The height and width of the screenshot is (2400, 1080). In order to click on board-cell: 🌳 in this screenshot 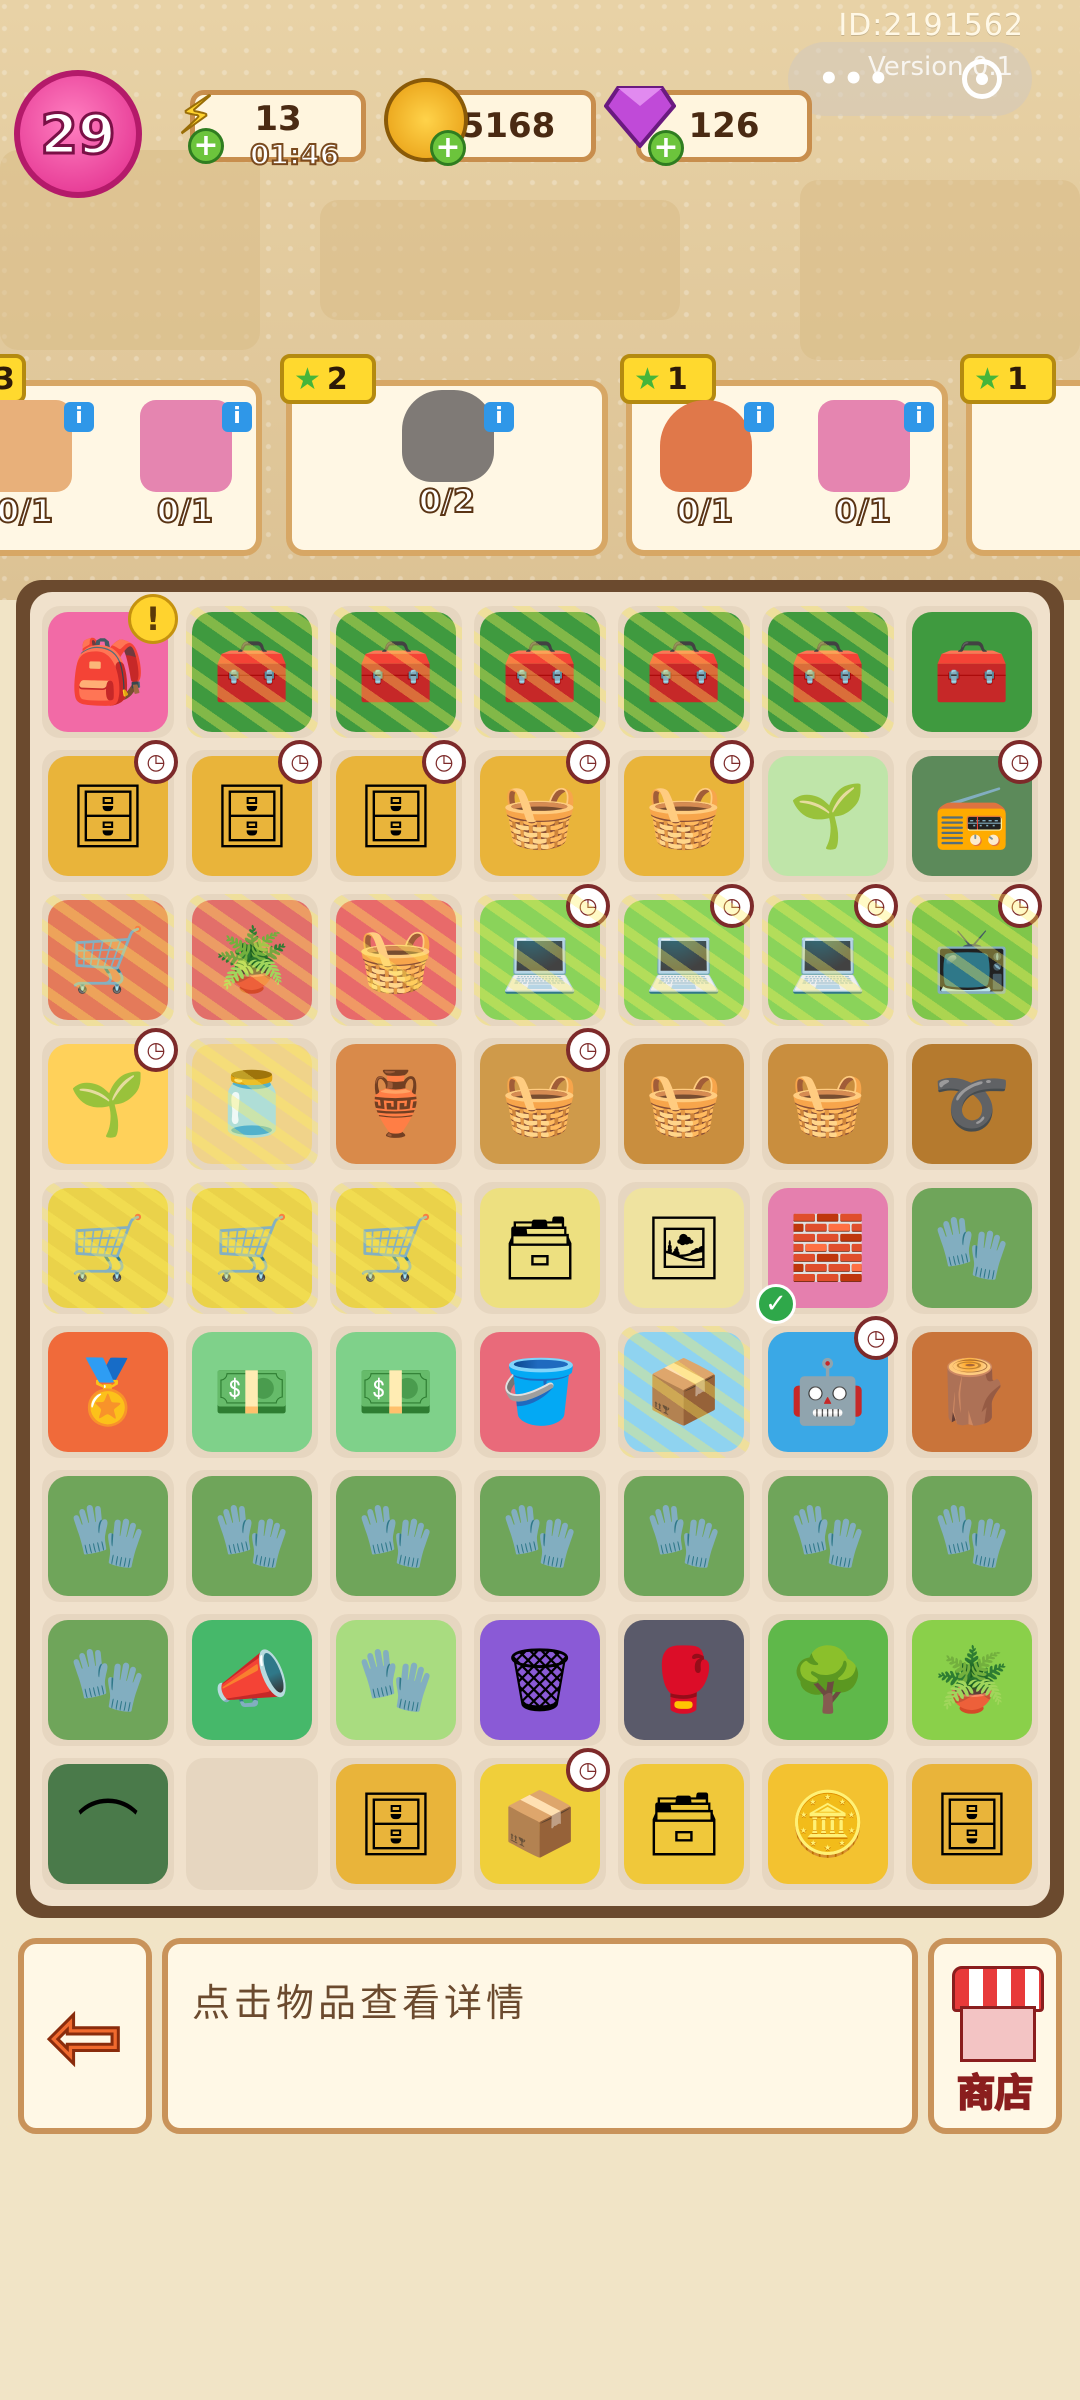, I will do `click(828, 1680)`.